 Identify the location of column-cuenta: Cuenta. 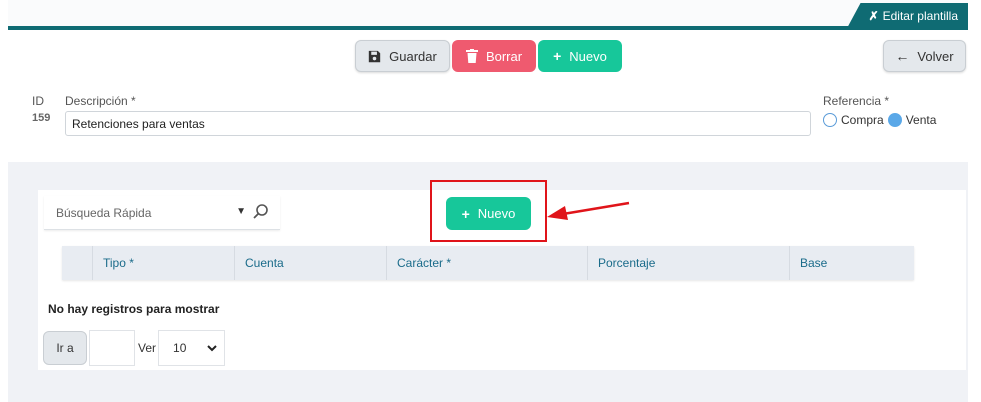
(311, 263).